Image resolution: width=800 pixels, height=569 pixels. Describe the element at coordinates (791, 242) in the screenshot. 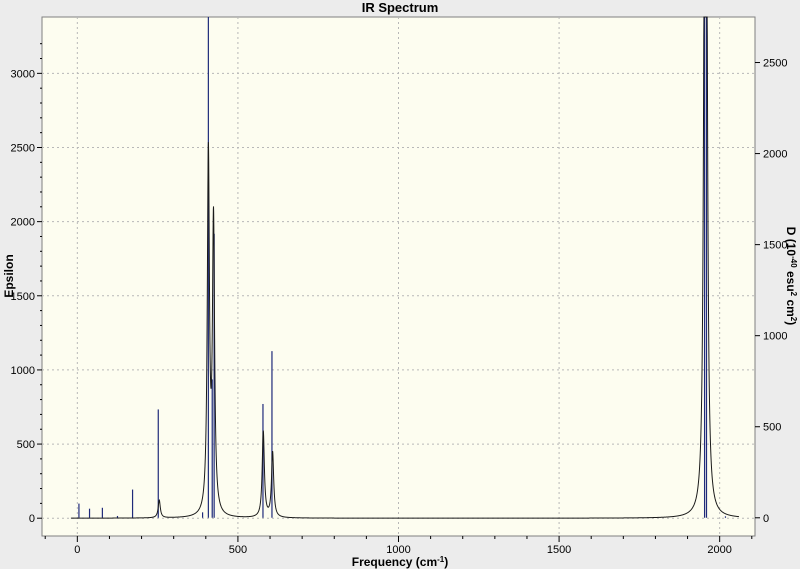

I see `y2-title-part-0: D (10` at that location.